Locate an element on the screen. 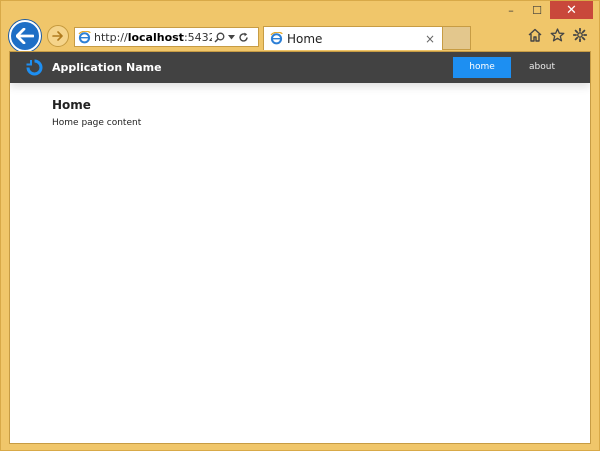 The image size is (600, 451). tab-home: Home × is located at coordinates (353, 38).